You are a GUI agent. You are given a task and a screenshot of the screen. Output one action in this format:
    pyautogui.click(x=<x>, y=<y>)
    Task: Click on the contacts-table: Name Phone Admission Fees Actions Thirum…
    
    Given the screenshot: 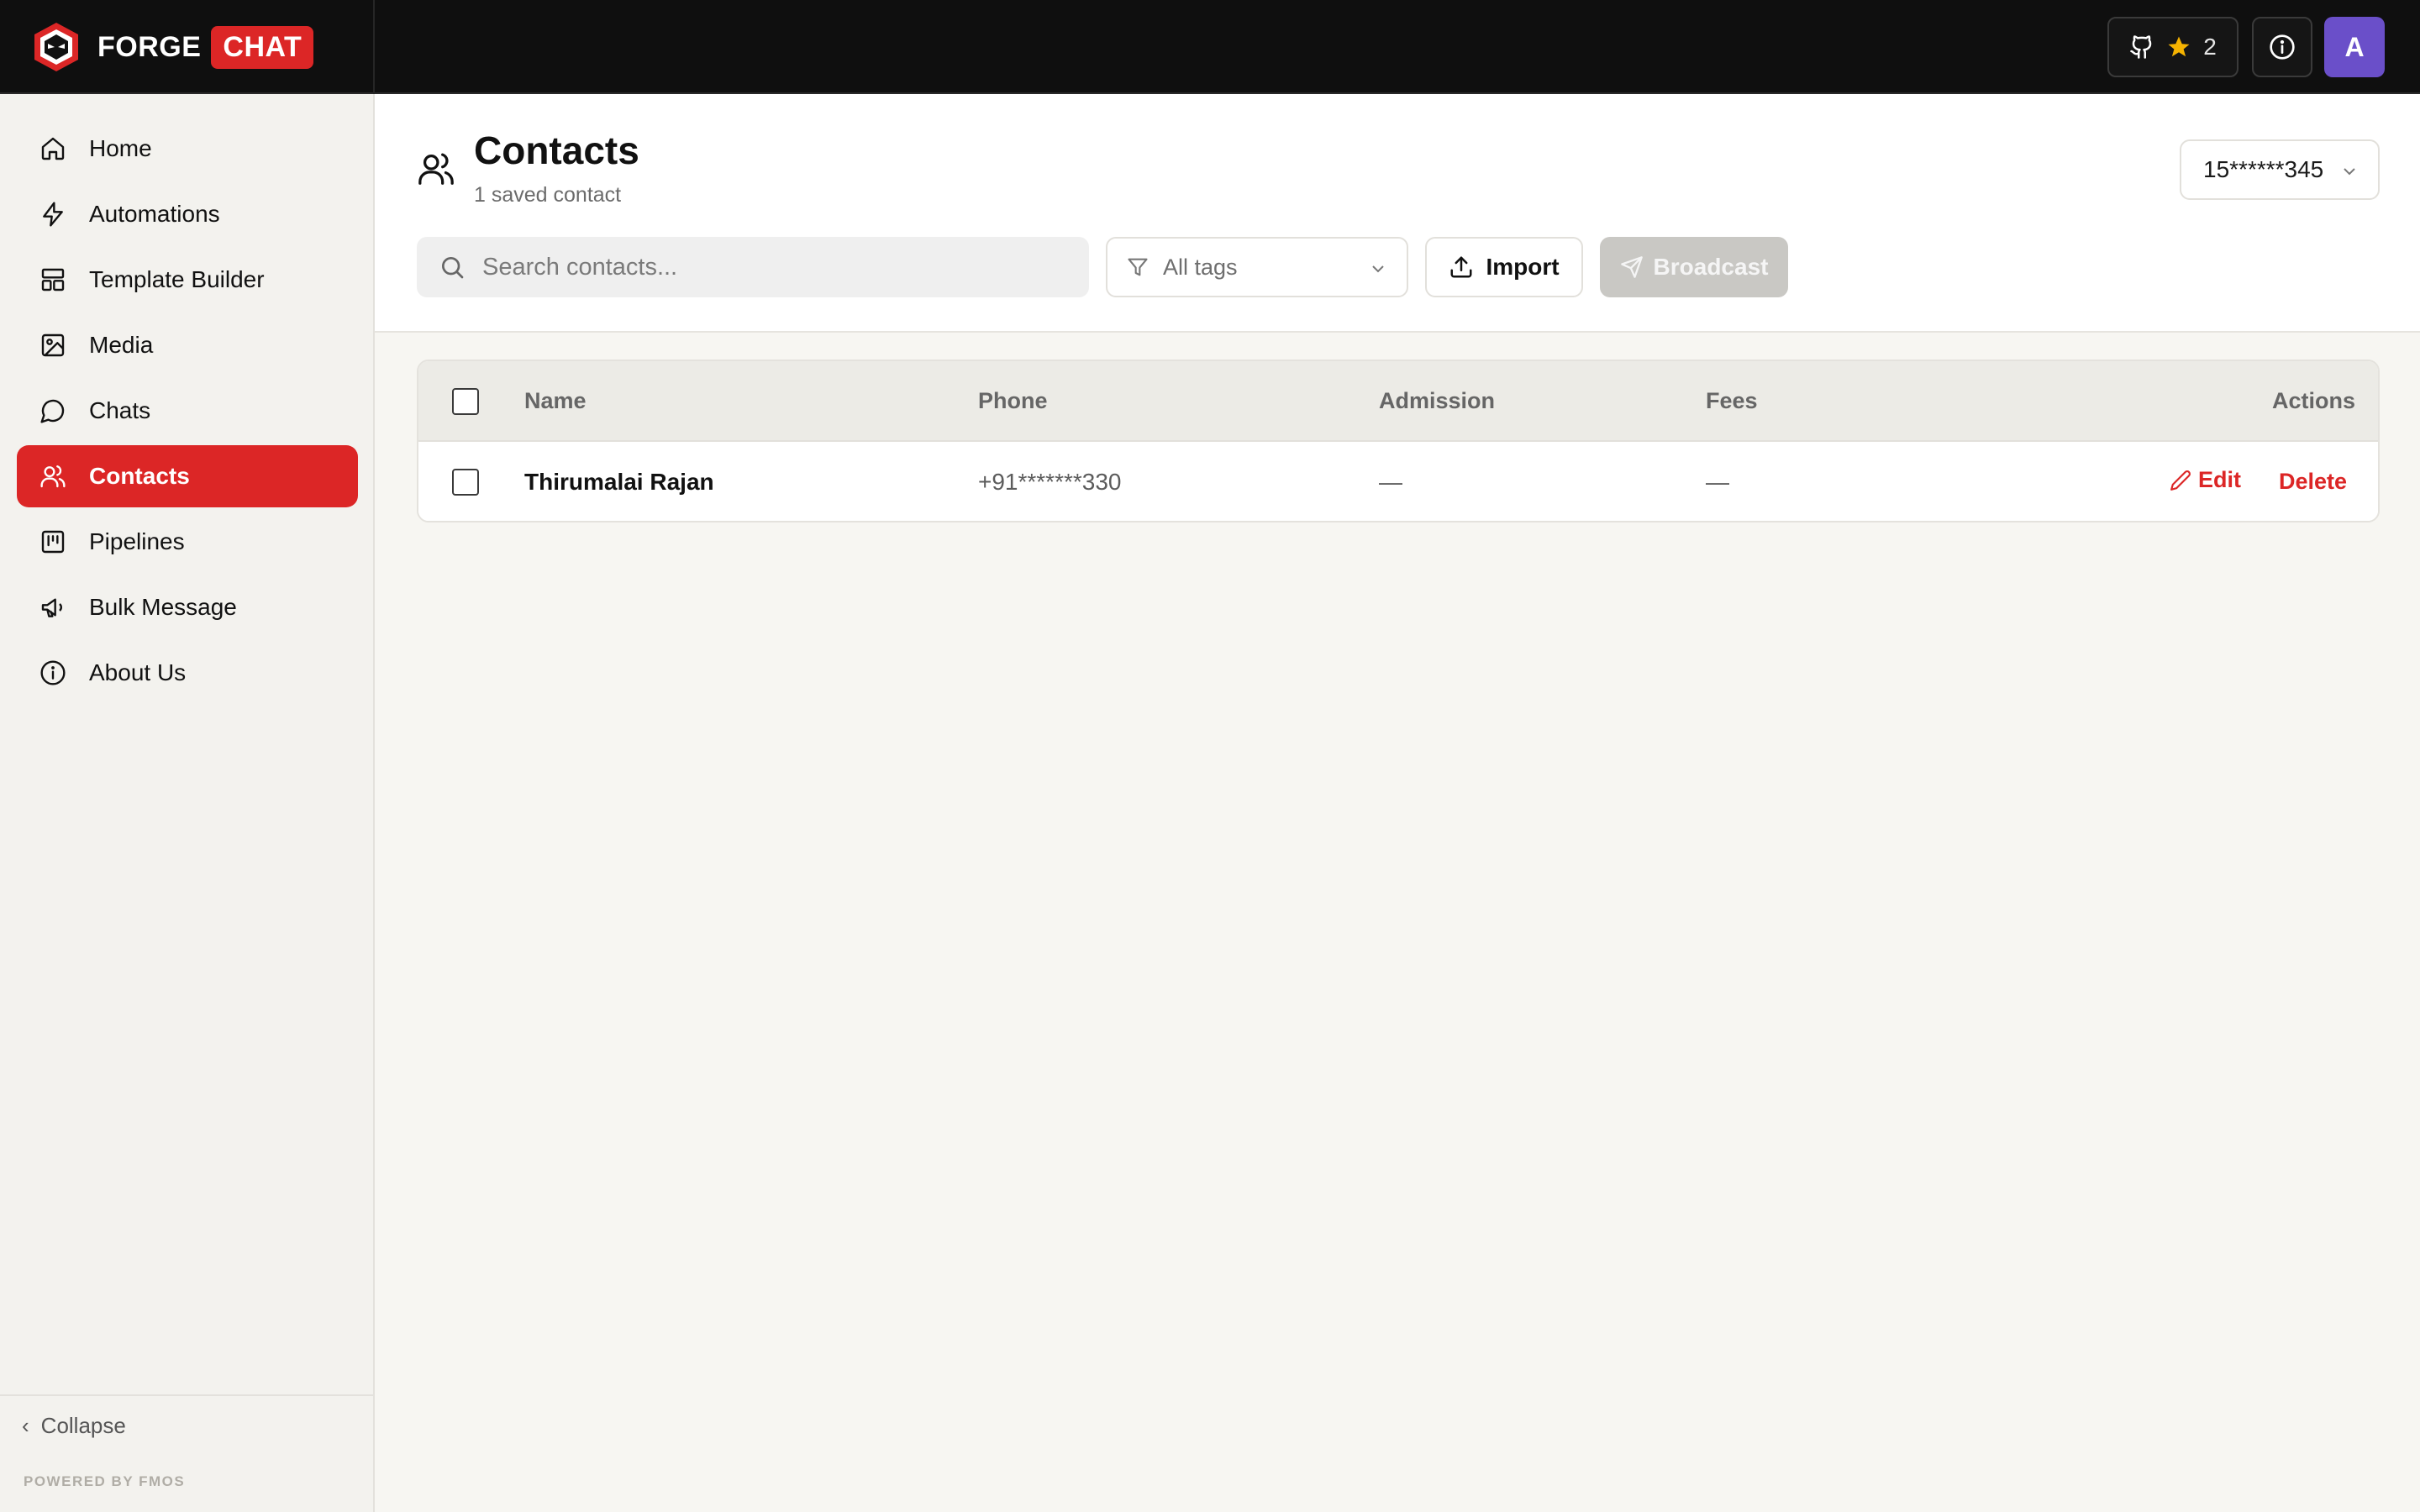 What is the action you would take?
    pyautogui.click(x=1398, y=441)
    